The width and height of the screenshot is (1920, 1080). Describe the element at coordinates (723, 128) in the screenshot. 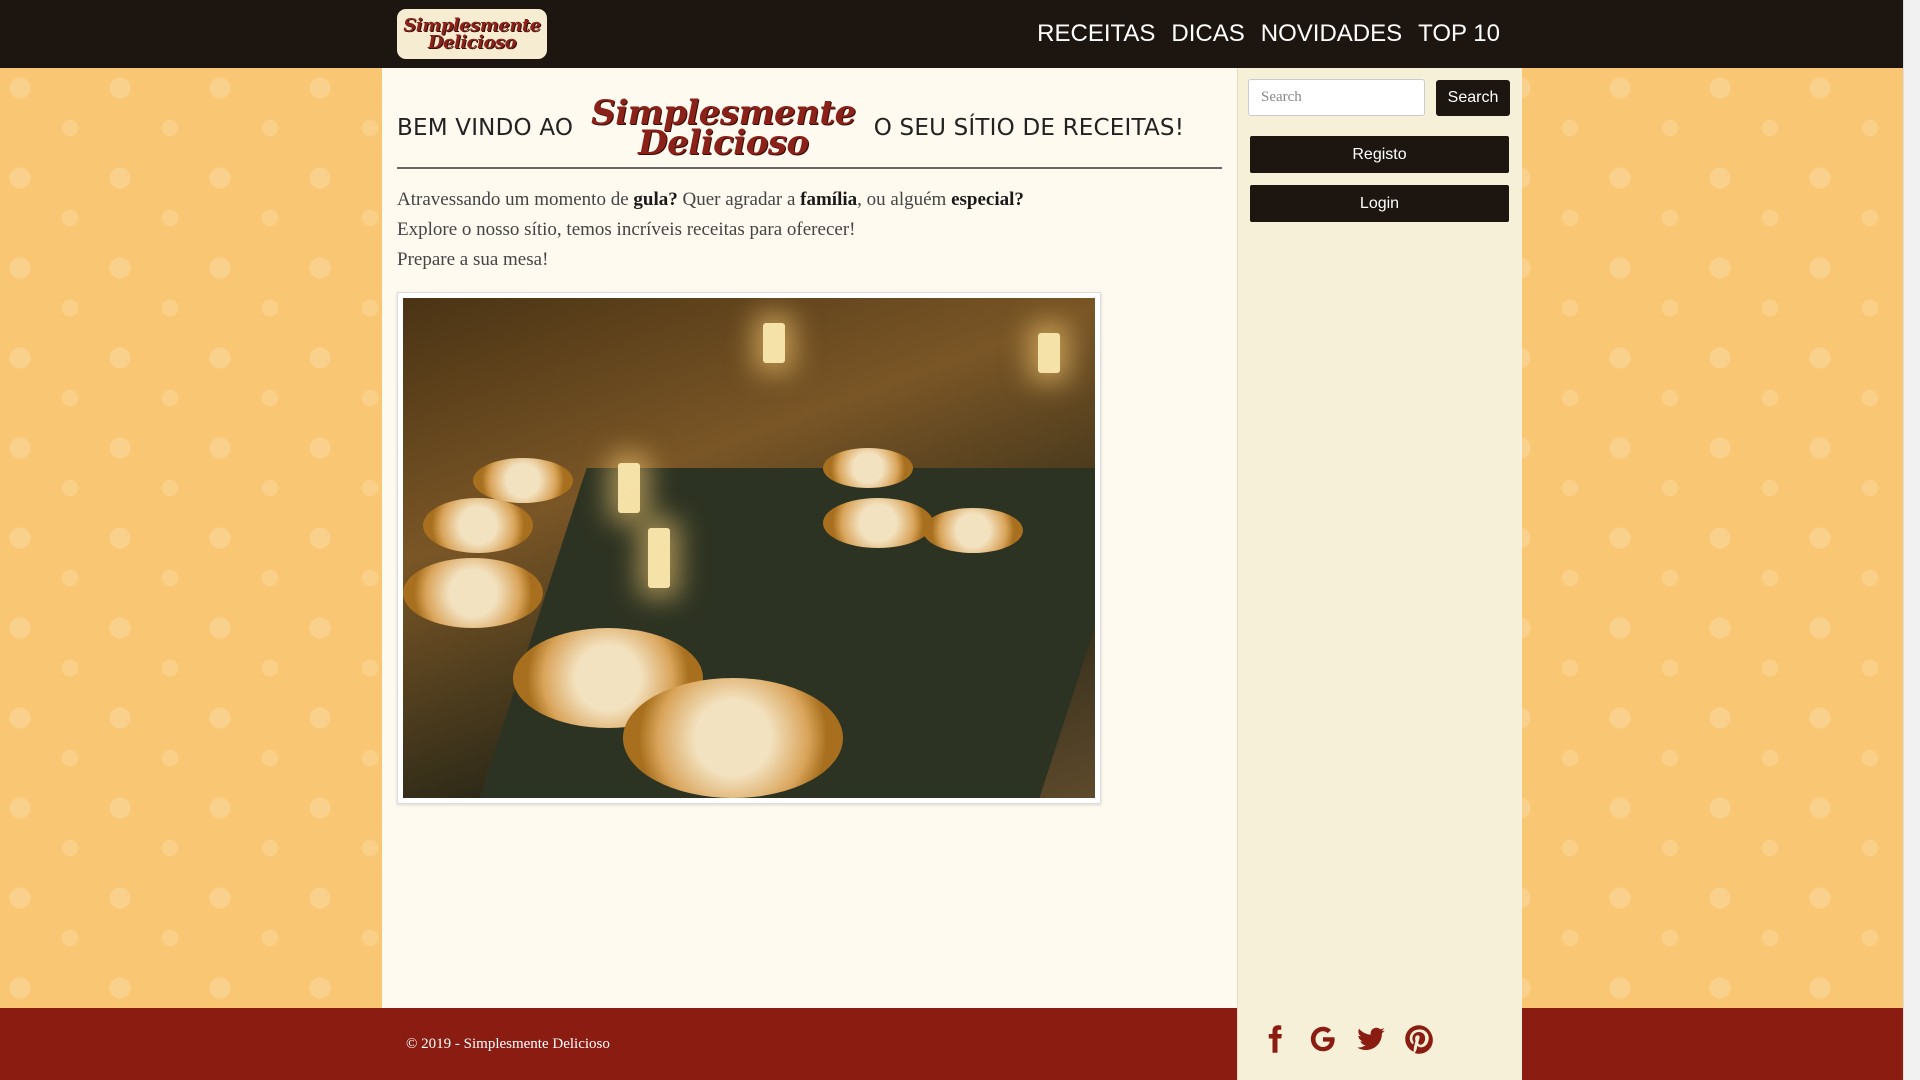

I see `welcome-logo: Simplesmente Delicioso` at that location.